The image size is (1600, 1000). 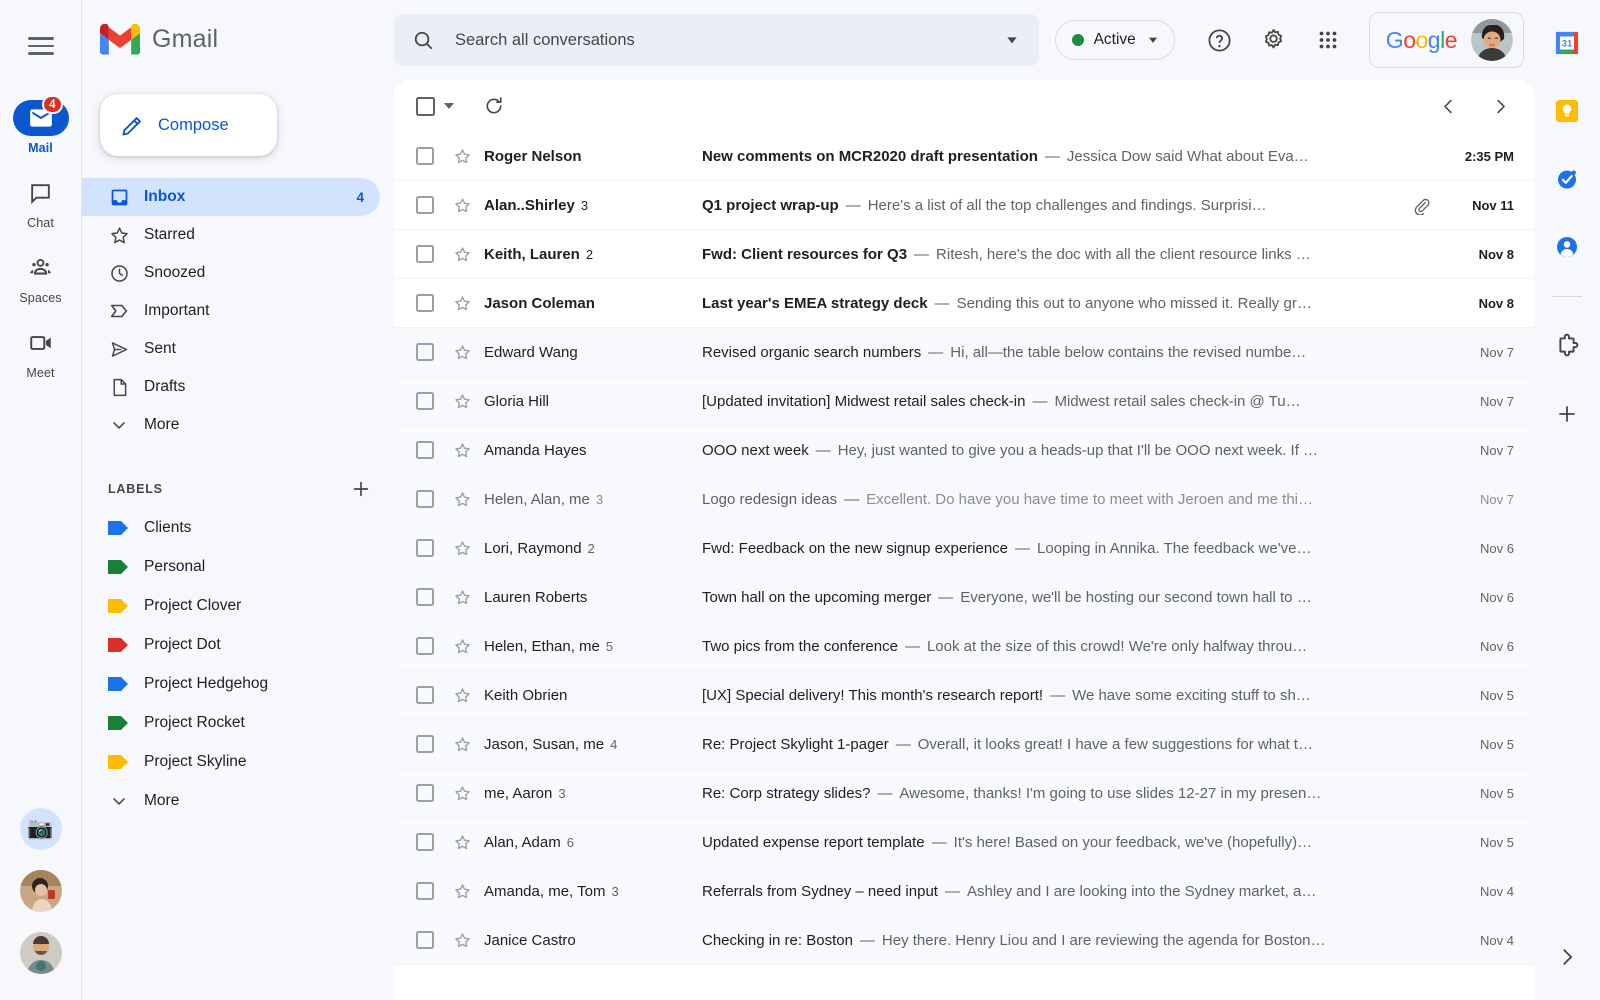 I want to click on rail-item-spaces: Spaces, so click(x=41, y=277).